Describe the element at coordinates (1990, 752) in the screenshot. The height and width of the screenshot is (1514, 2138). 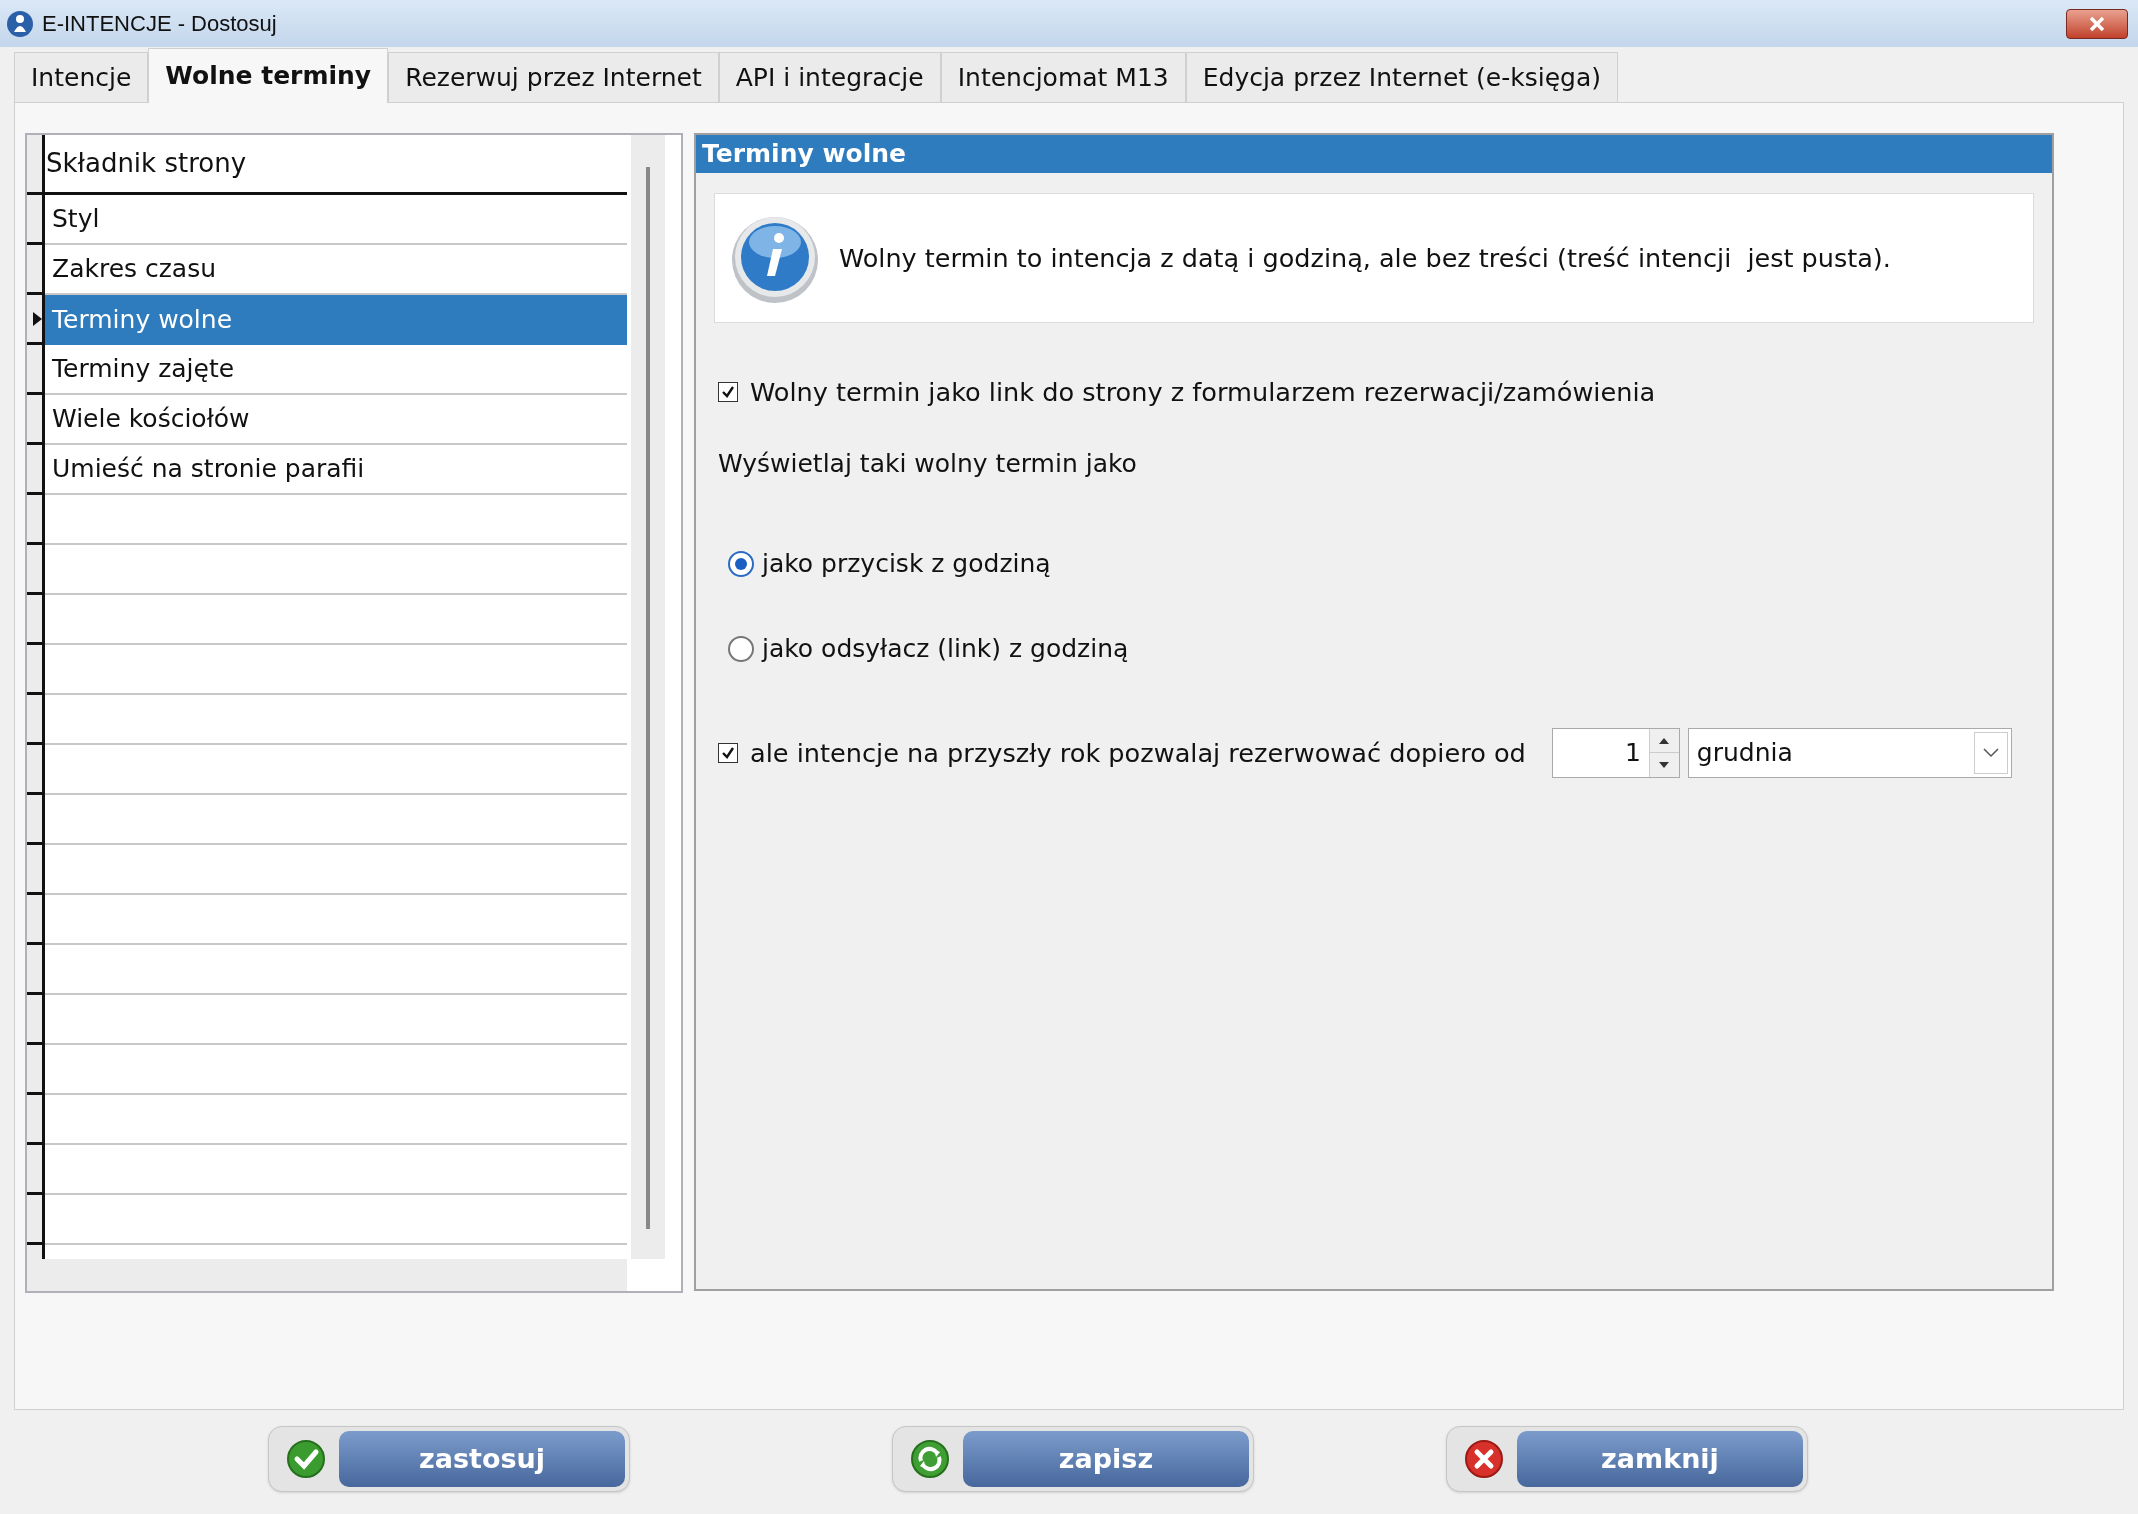
I see `chevron-down-icon` at that location.